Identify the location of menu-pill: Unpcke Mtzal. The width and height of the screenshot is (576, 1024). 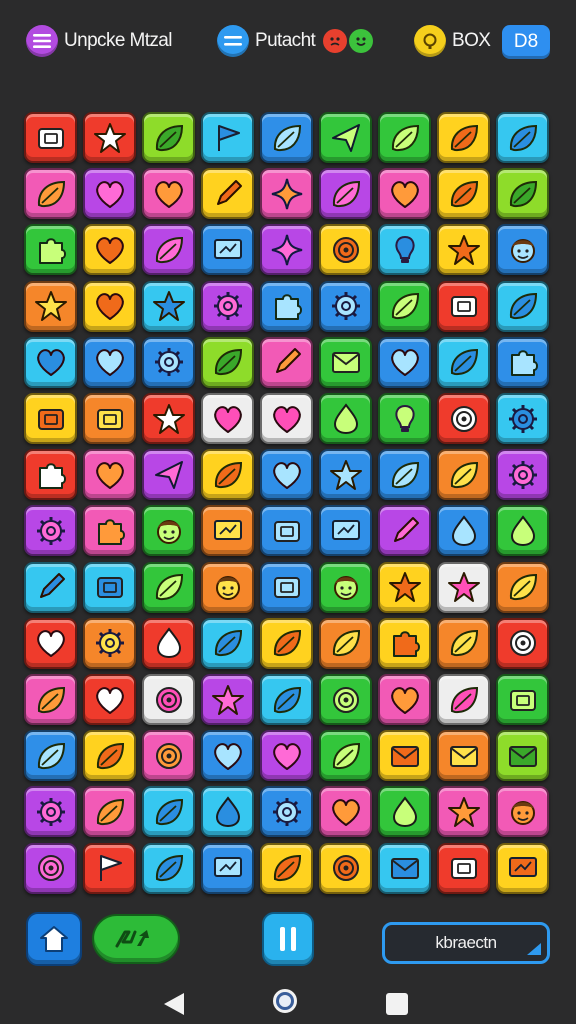
(99, 41).